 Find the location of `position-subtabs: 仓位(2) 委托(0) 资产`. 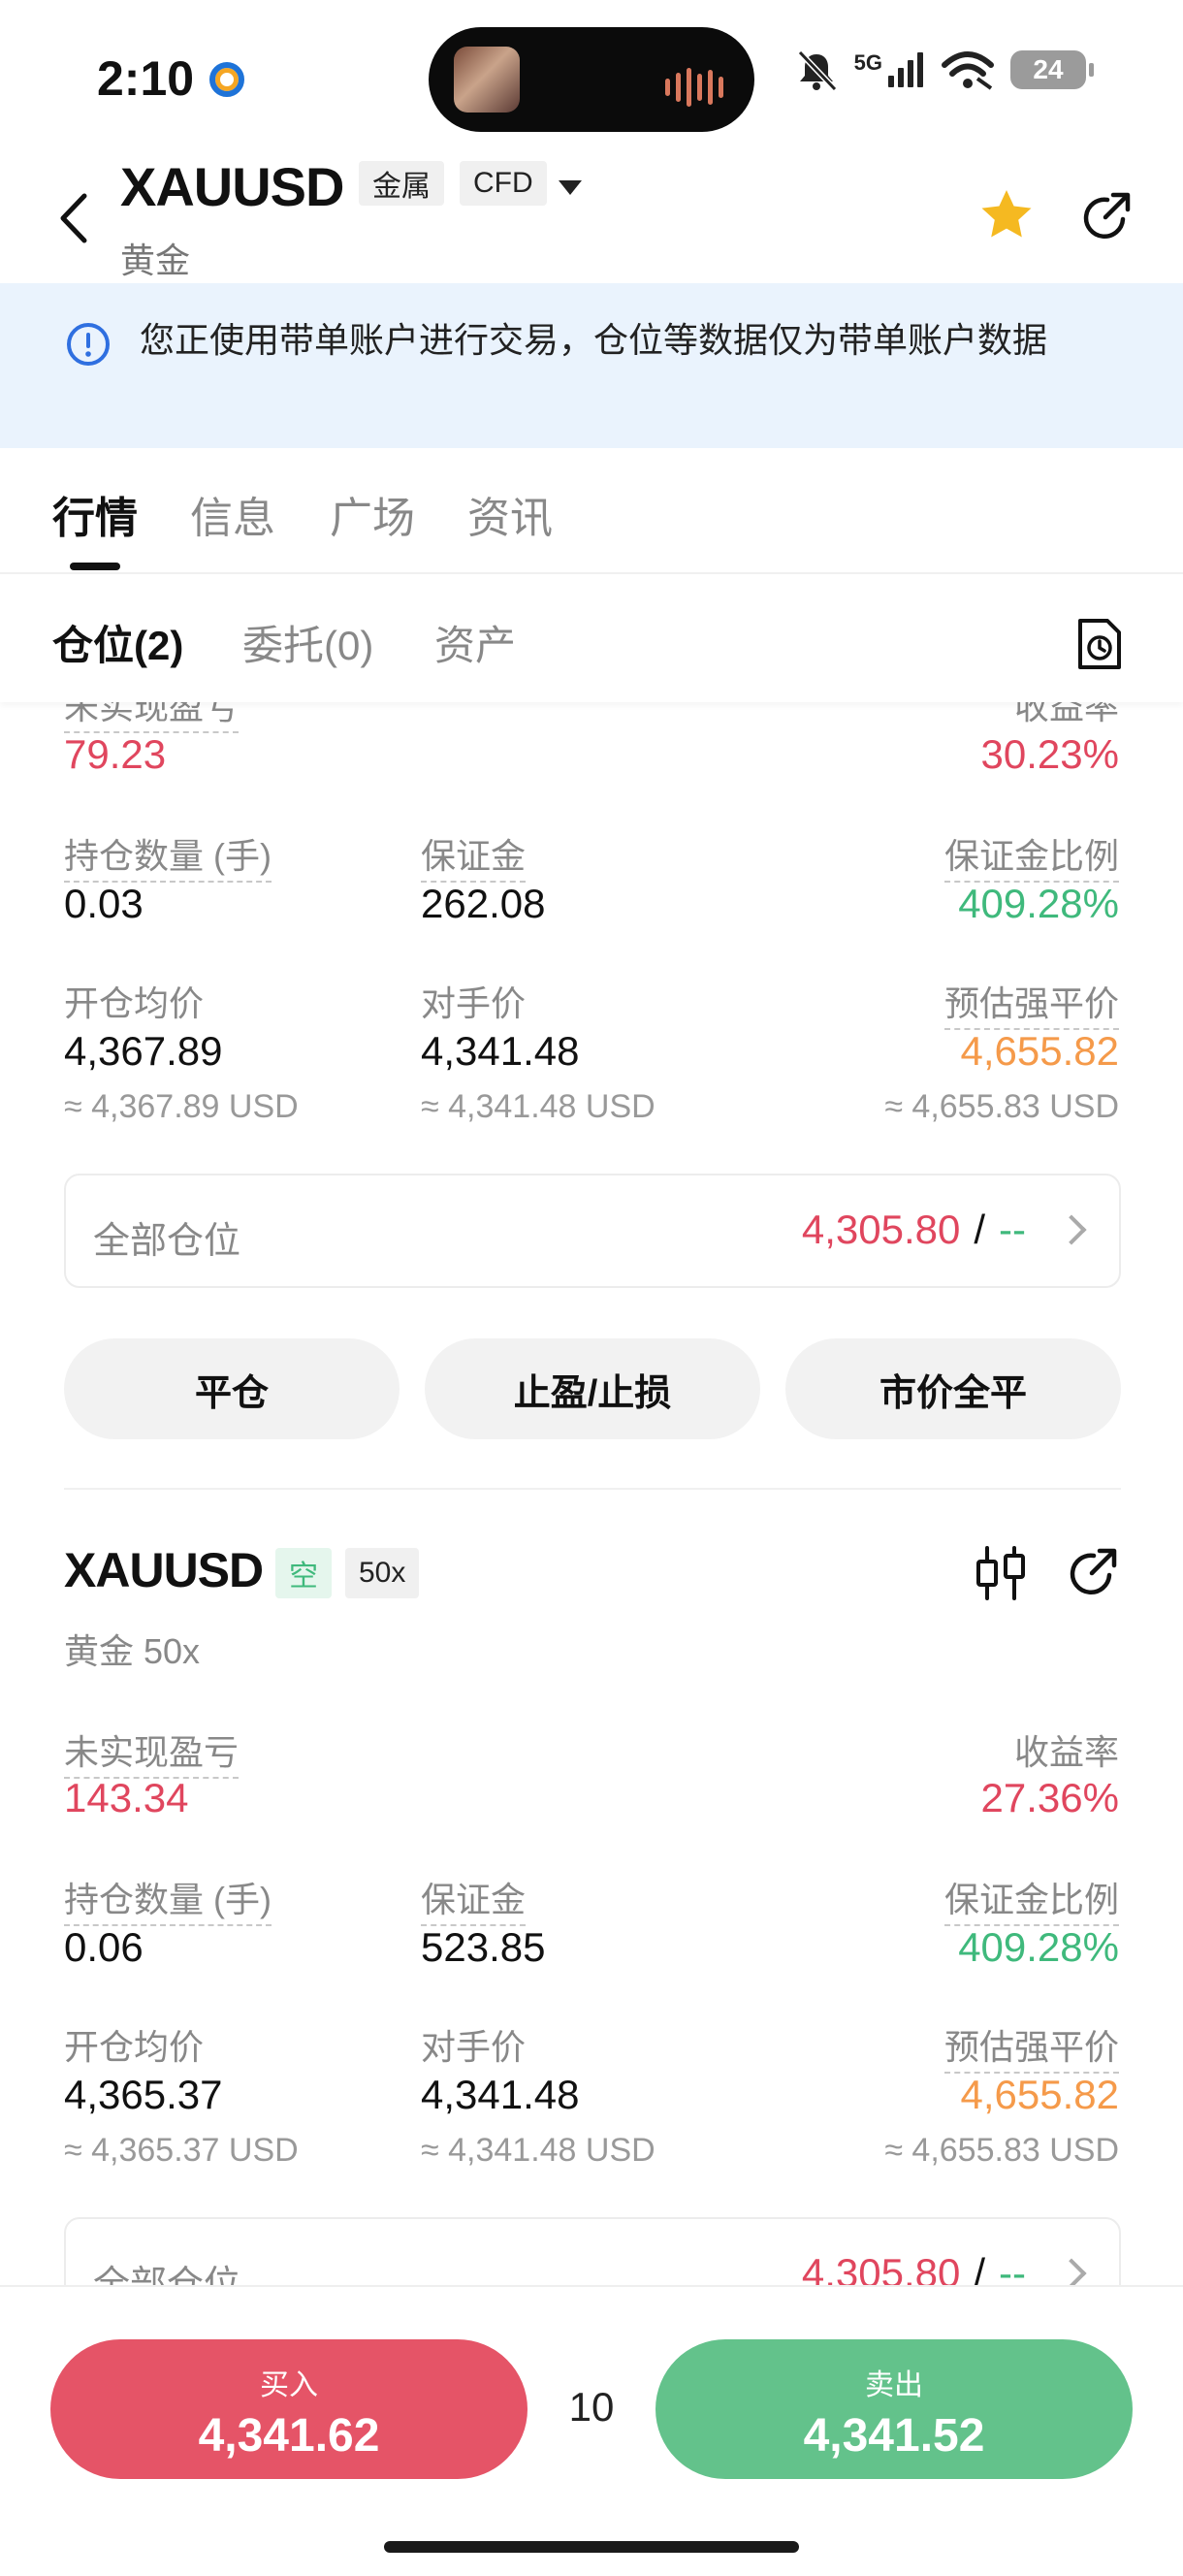

position-subtabs: 仓位(2) 委托(0) 资产 is located at coordinates (591, 638).